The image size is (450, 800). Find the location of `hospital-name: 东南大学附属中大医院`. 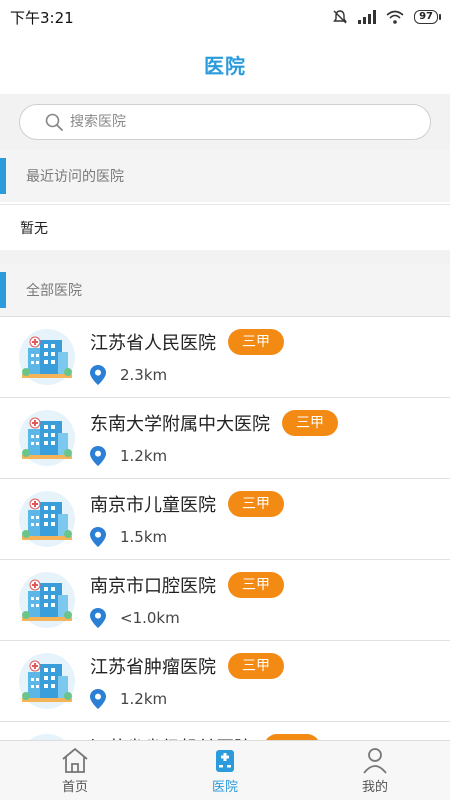

hospital-name: 东南大学附属中大医院 is located at coordinates (180, 424).